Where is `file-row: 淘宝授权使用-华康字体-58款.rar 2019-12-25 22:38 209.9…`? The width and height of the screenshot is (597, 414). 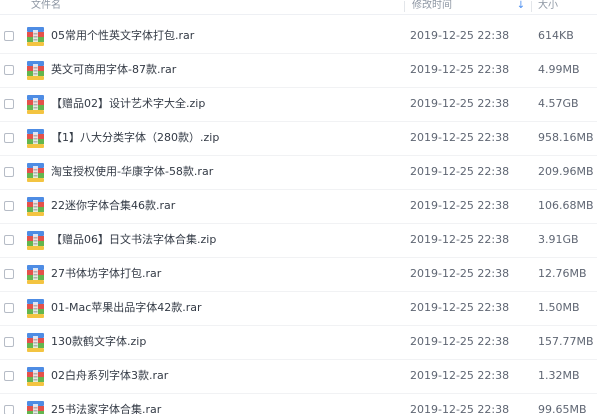 file-row: 淘宝授权使用-华康字体-58款.rar 2019-12-25 22:38 209.9… is located at coordinates (298, 173).